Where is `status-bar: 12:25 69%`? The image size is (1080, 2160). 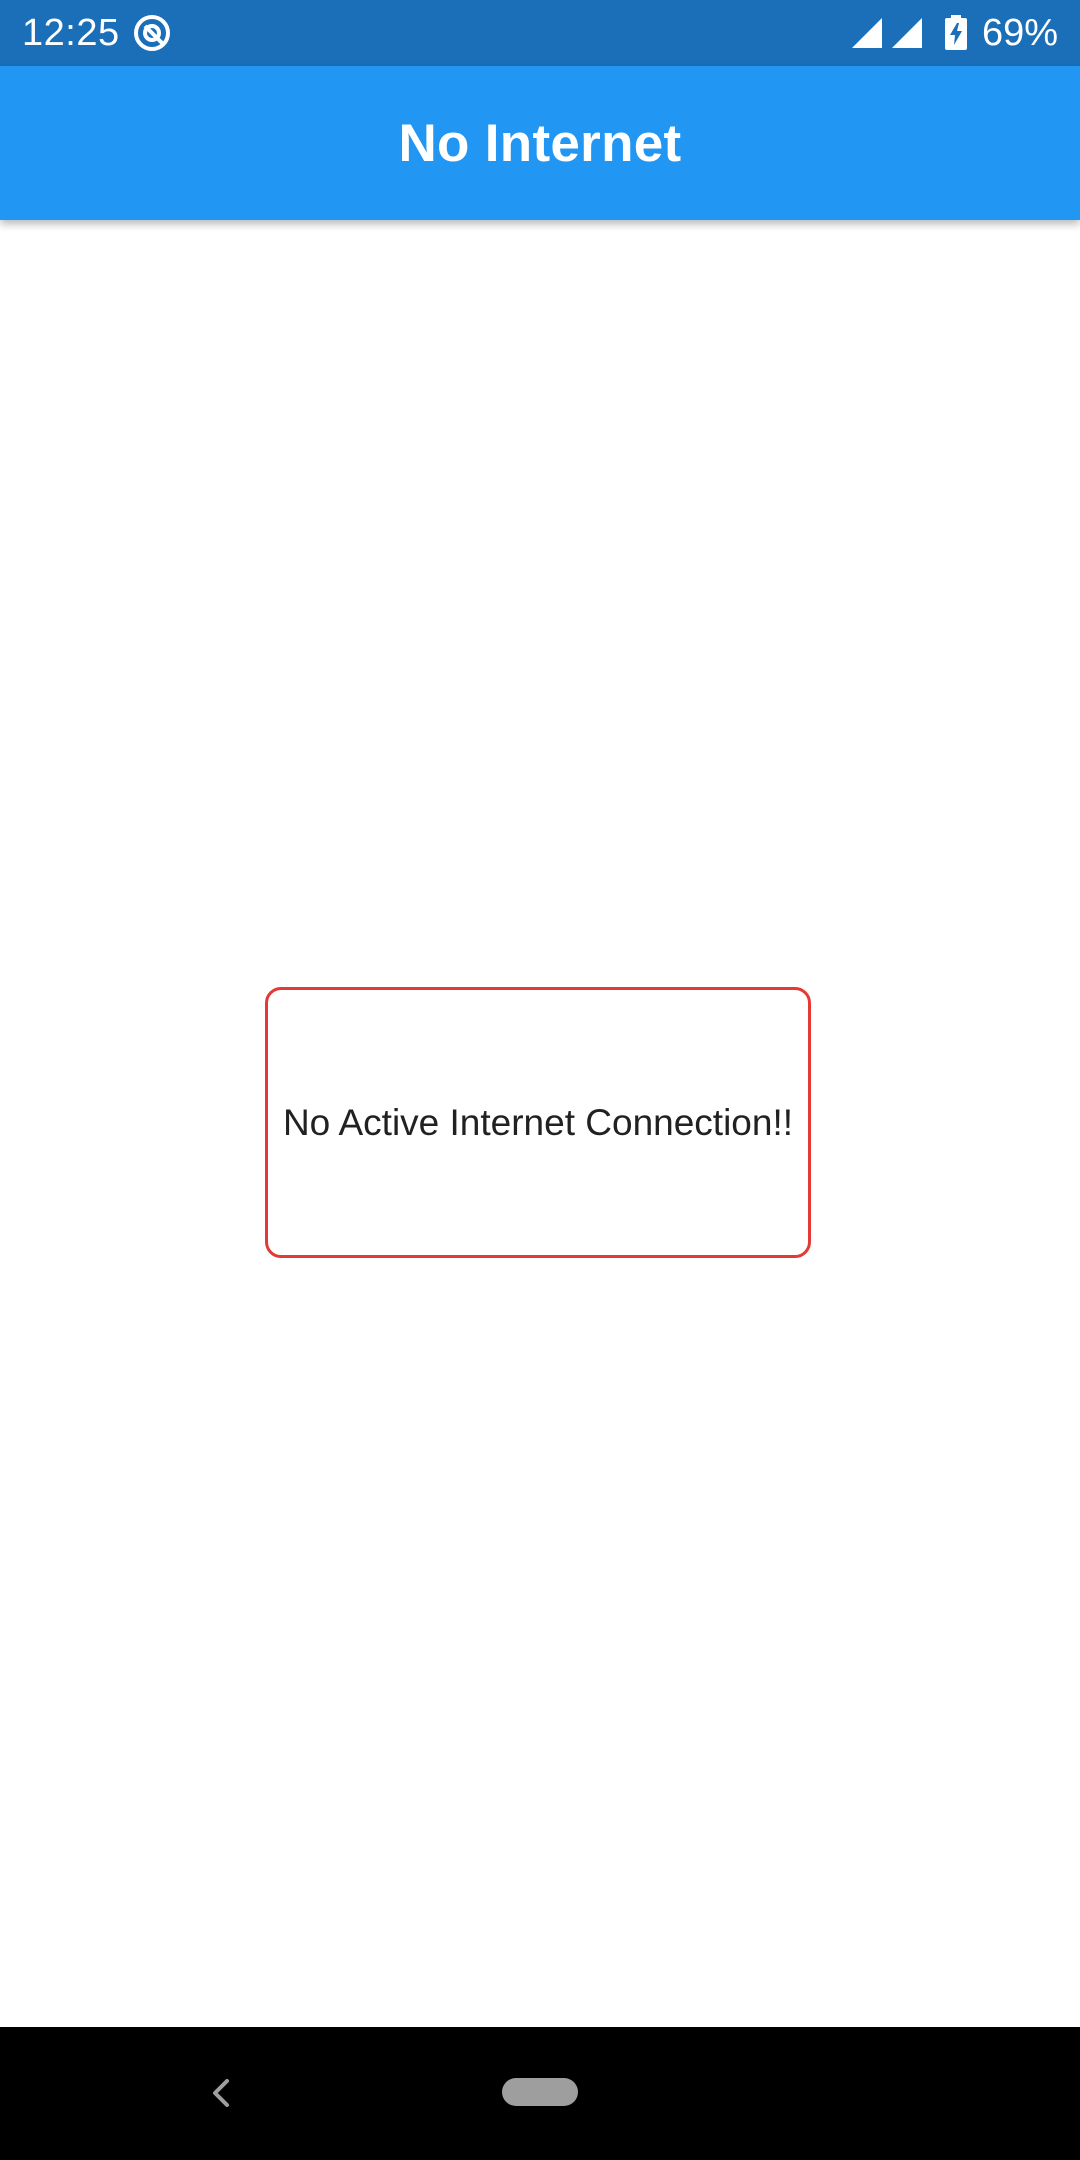 status-bar: 12:25 69% is located at coordinates (540, 33).